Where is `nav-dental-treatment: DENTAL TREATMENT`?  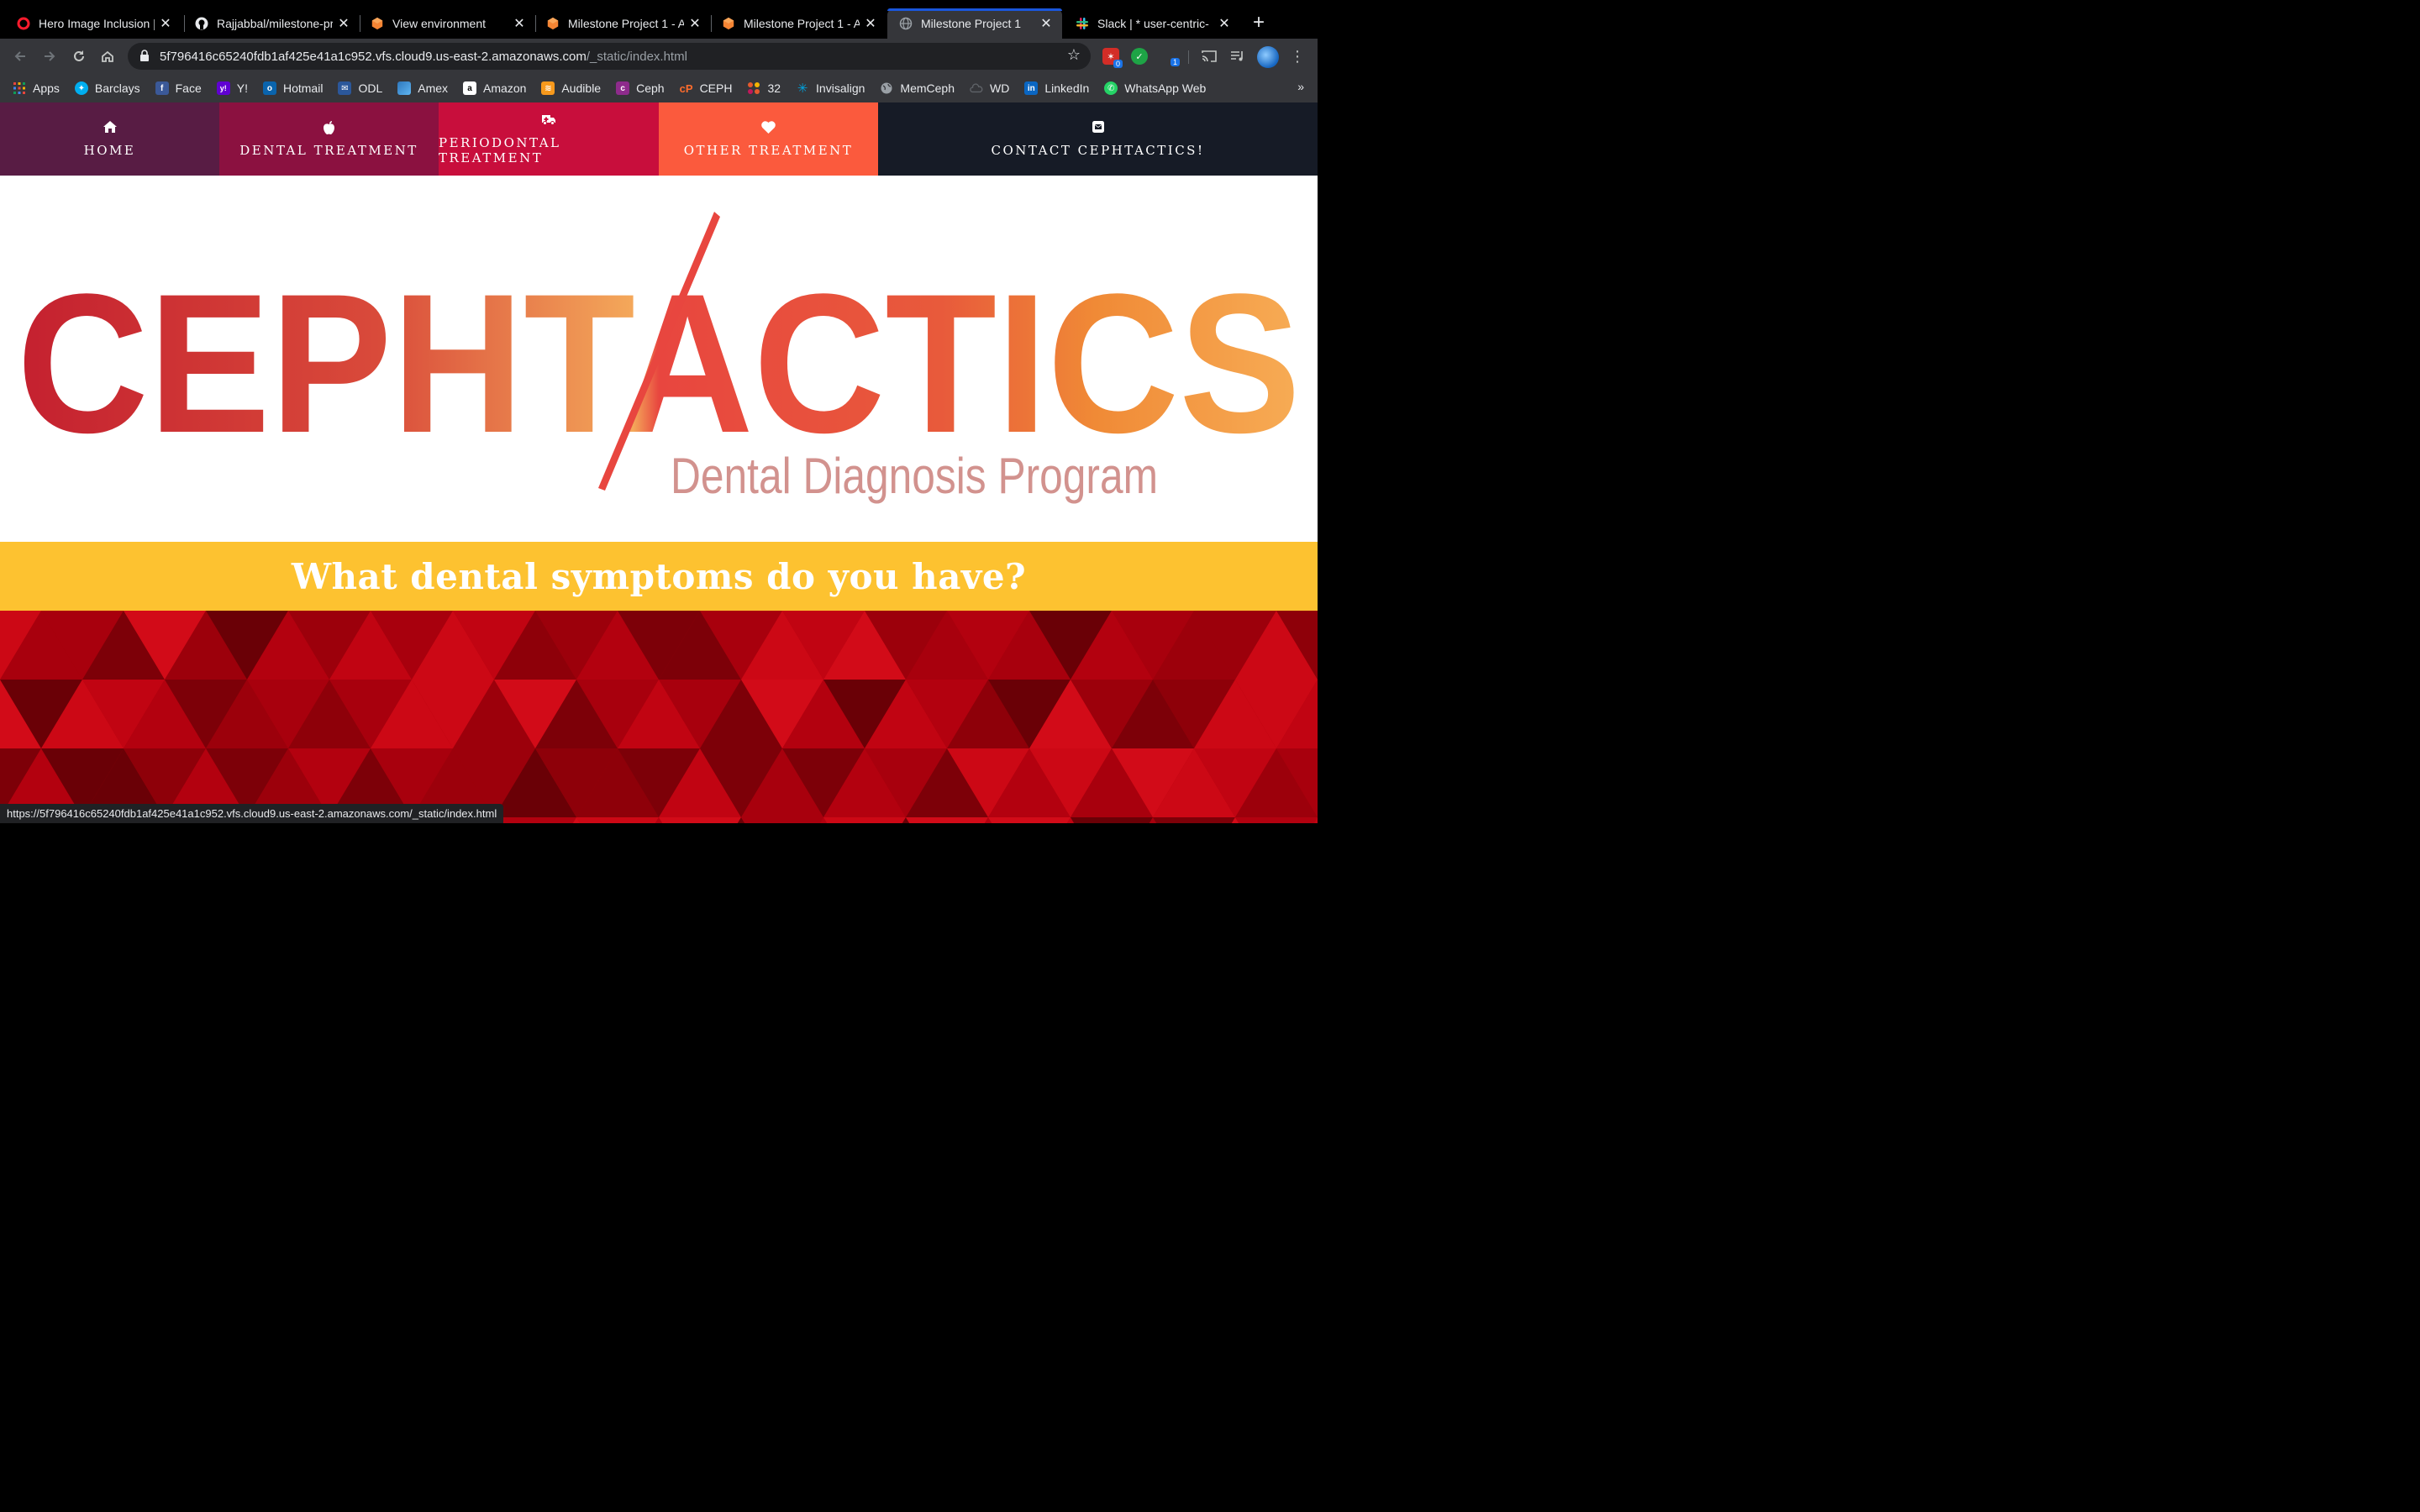
nav-dental-treatment: DENTAL TREATMENT is located at coordinates (329, 139).